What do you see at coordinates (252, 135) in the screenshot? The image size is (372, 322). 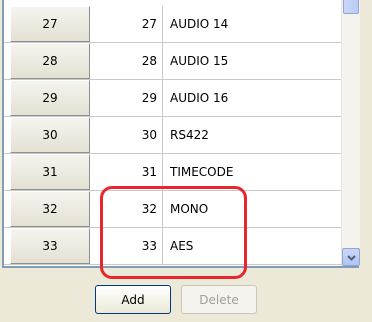 I see `channel-name-cell: RS422` at bounding box center [252, 135].